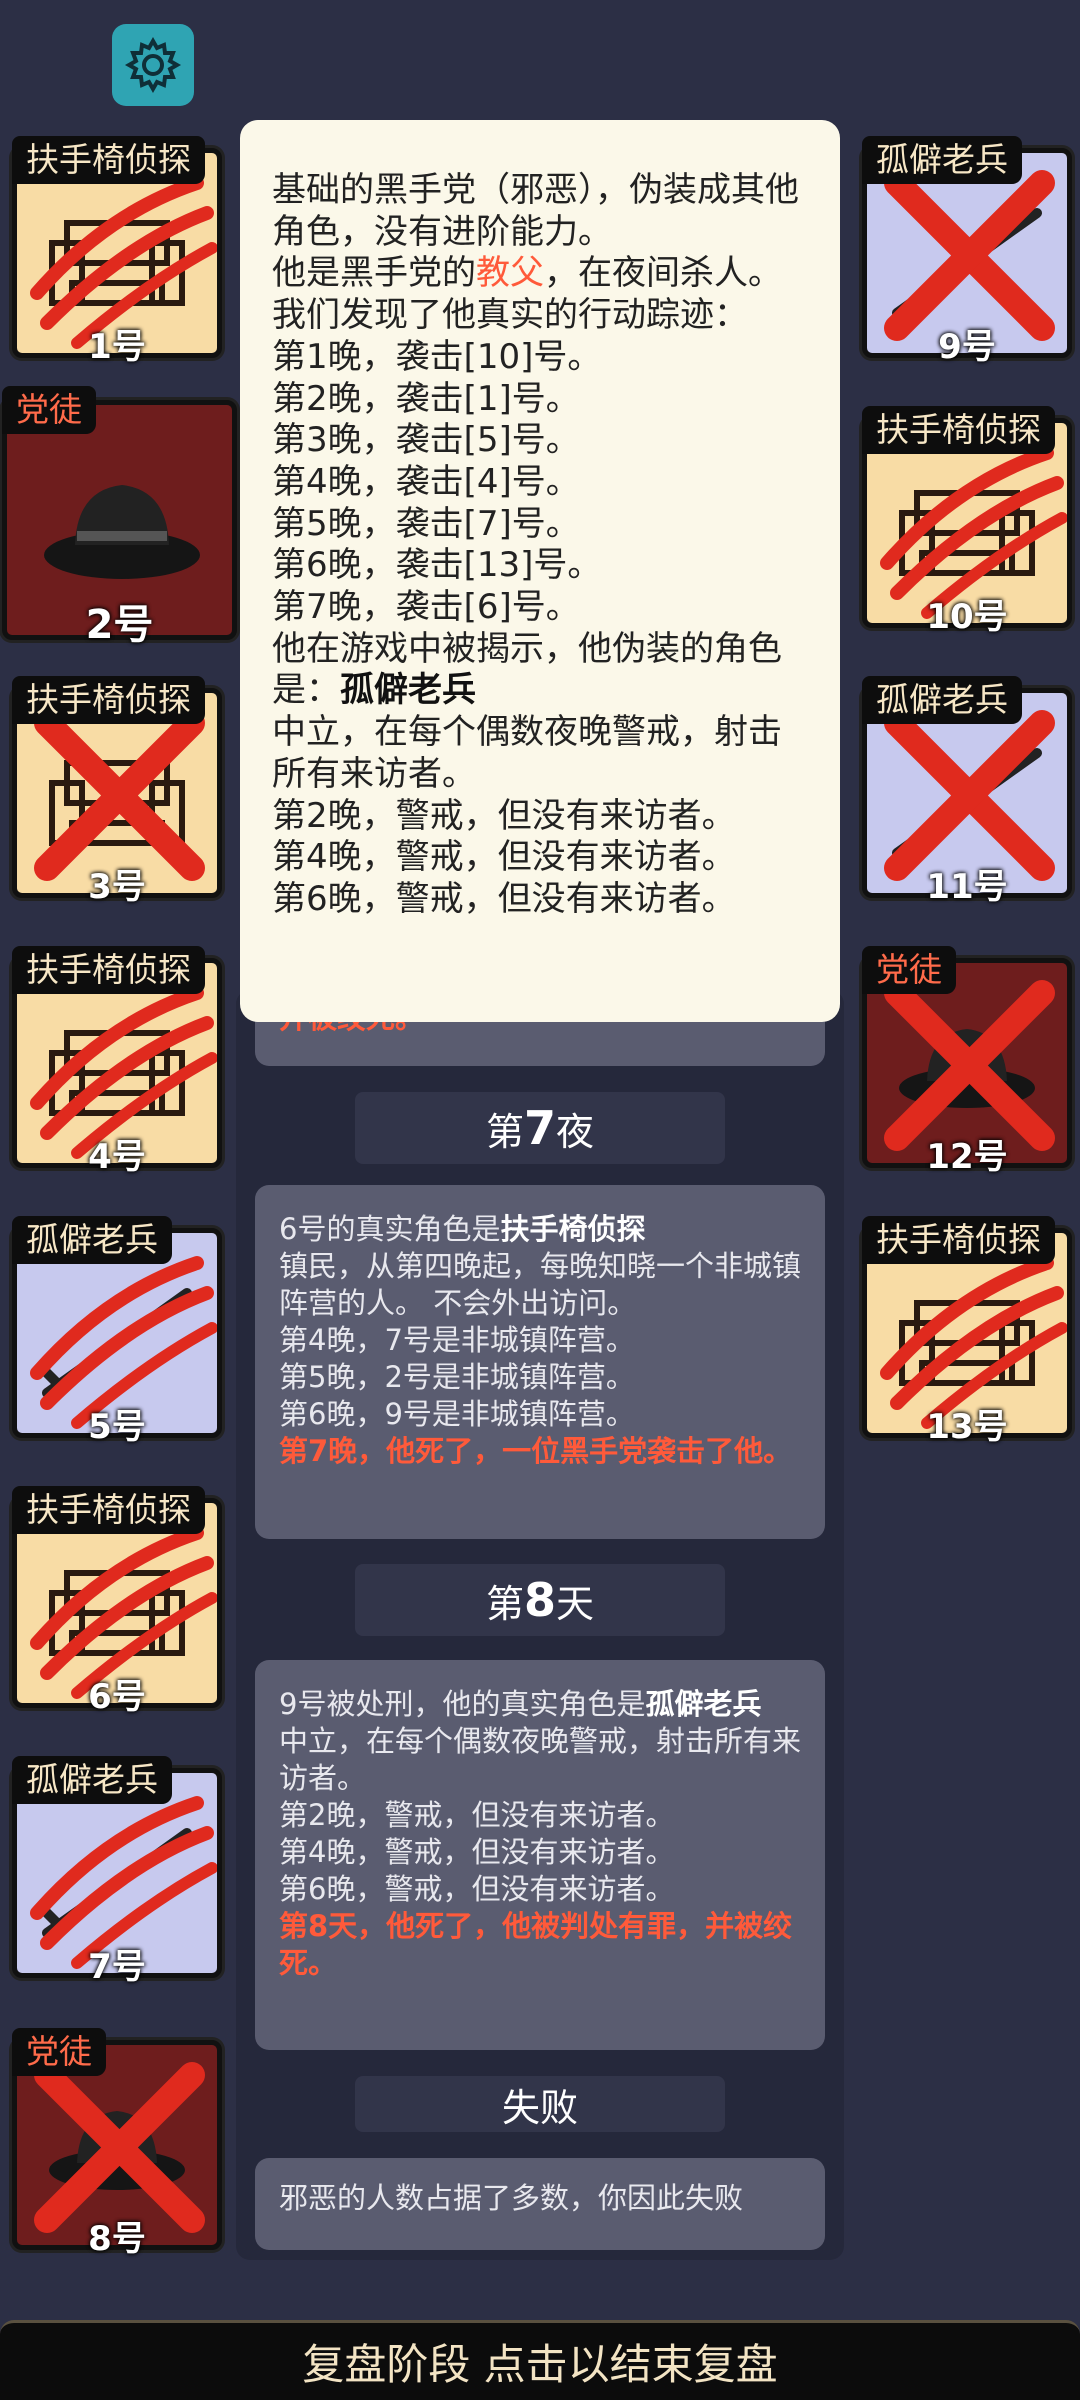  I want to click on phase-header-day8: 第8天, so click(540, 1600).